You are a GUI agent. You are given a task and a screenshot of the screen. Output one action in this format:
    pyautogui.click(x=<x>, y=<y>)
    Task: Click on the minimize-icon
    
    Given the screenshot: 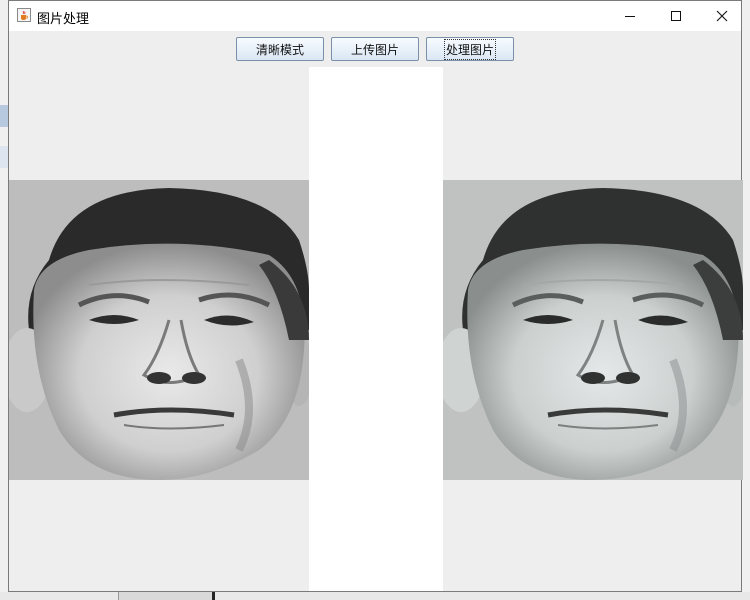 What is the action you would take?
    pyautogui.click(x=630, y=16)
    